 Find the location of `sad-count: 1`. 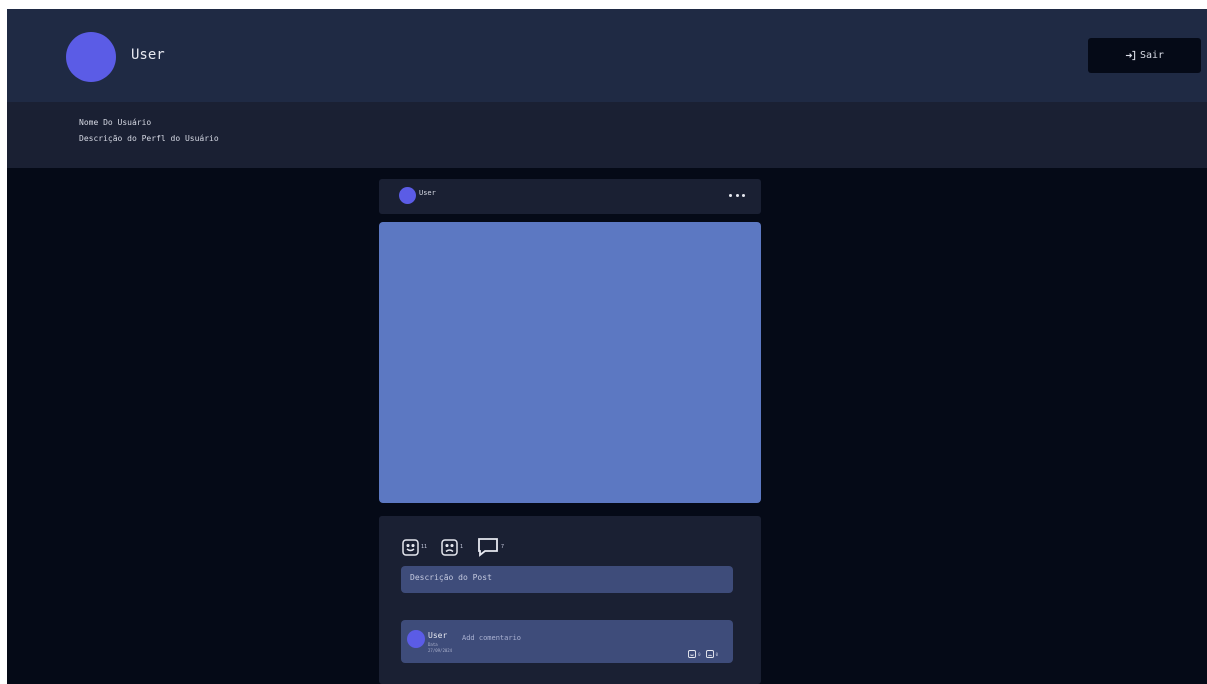

sad-count: 1 is located at coordinates (462, 547).